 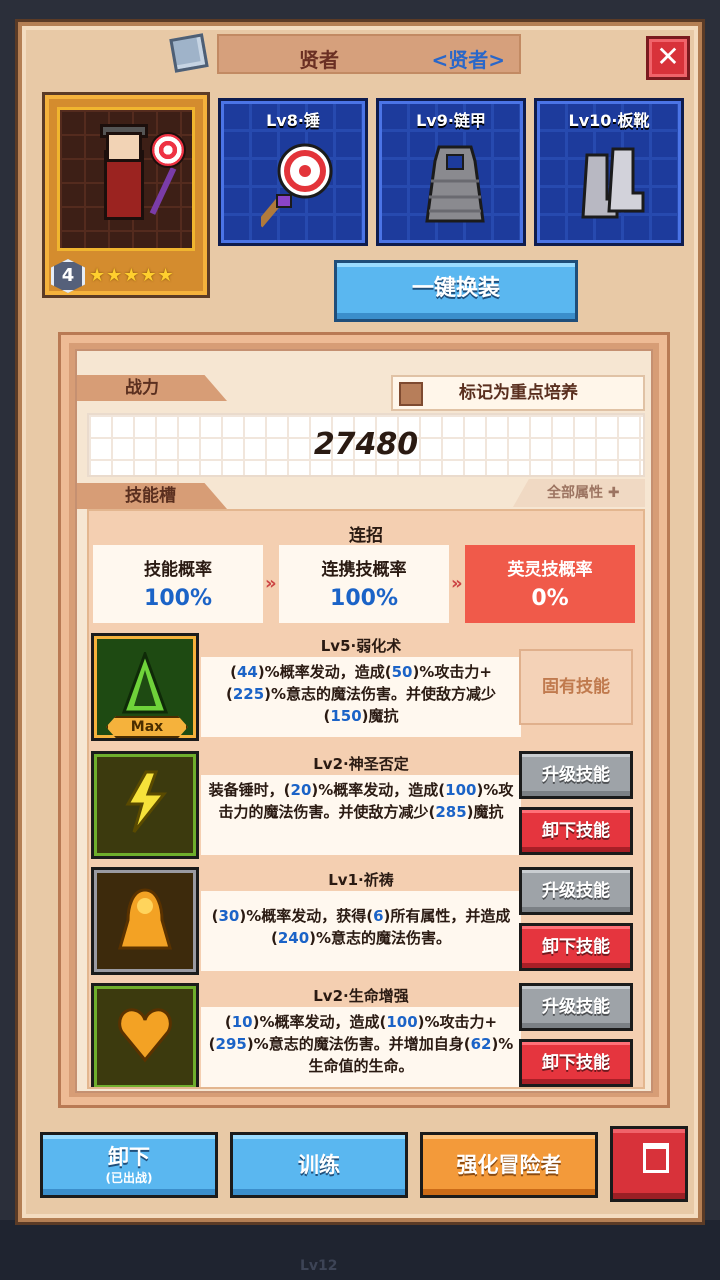 What do you see at coordinates (126, 179) in the screenshot?
I see `hero-portrait-frame` at bounding box center [126, 179].